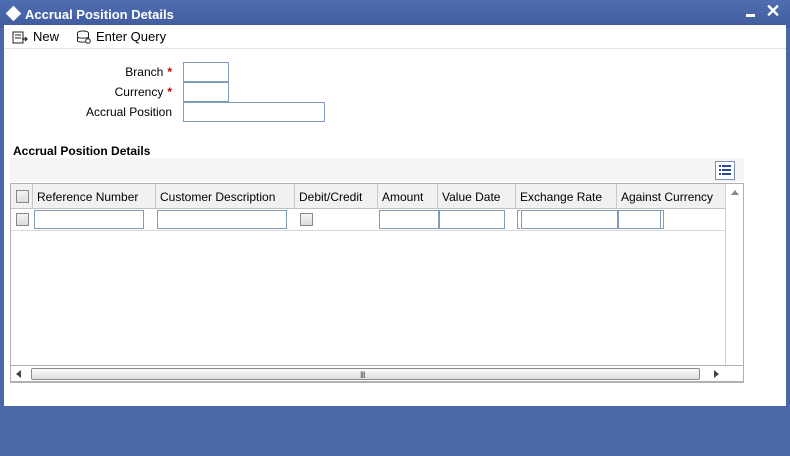 The height and width of the screenshot is (456, 790). I want to click on minimize-button, so click(751, 13).